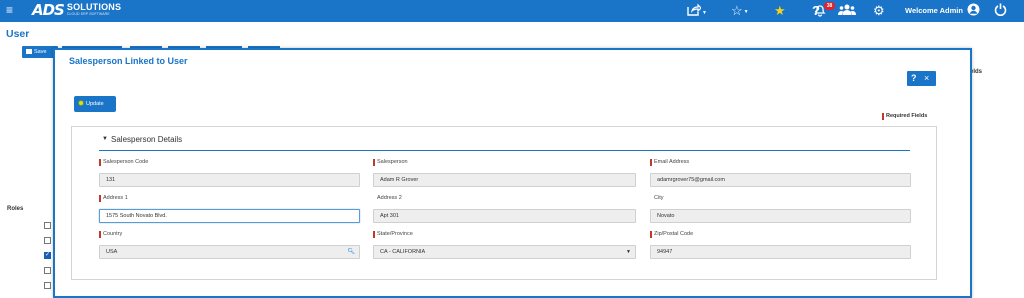 This screenshot has height=298, width=1024. Describe the element at coordinates (29, 51) in the screenshot. I see `save-icon` at that location.